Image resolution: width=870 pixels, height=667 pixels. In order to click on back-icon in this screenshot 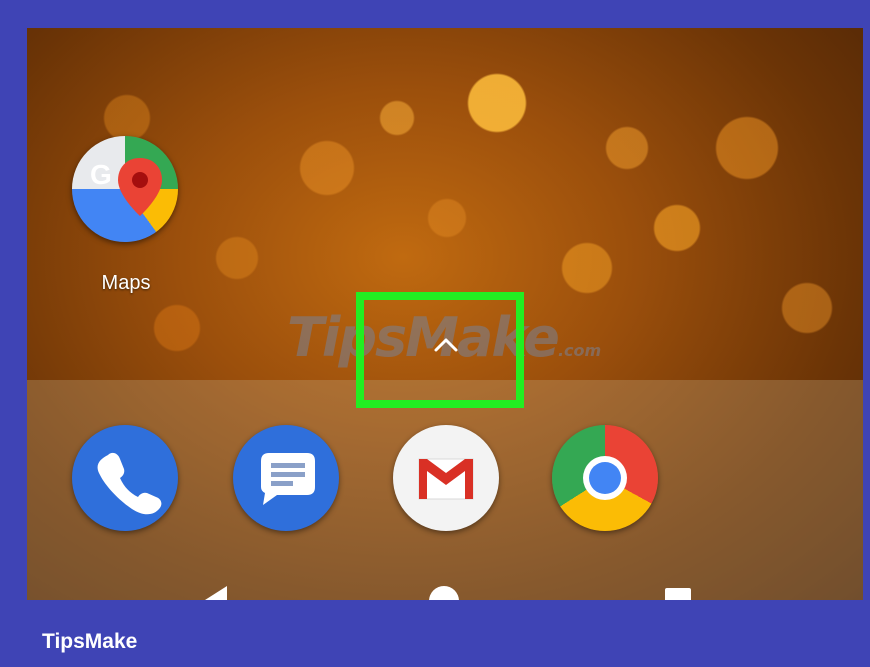, I will do `click(216, 593)`.